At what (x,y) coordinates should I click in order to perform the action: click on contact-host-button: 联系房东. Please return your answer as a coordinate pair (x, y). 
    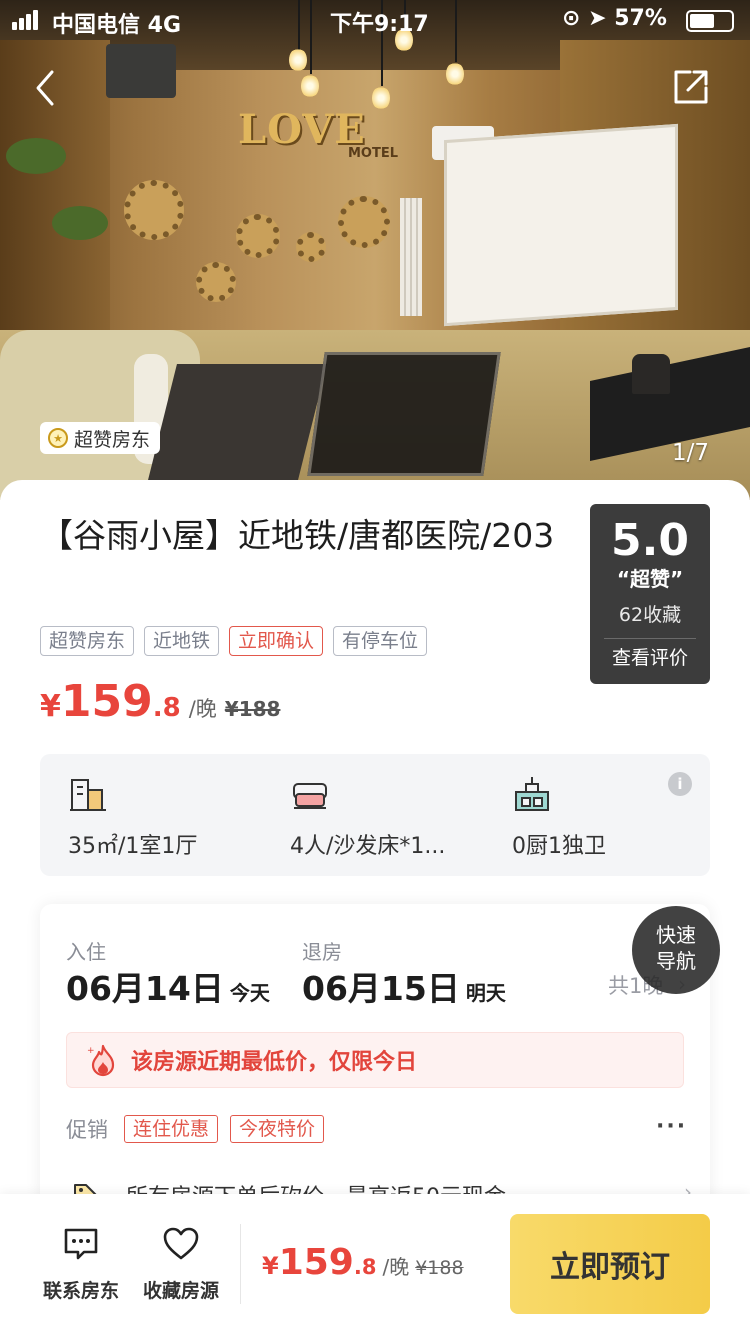
    Looking at the image, I should click on (81, 1264).